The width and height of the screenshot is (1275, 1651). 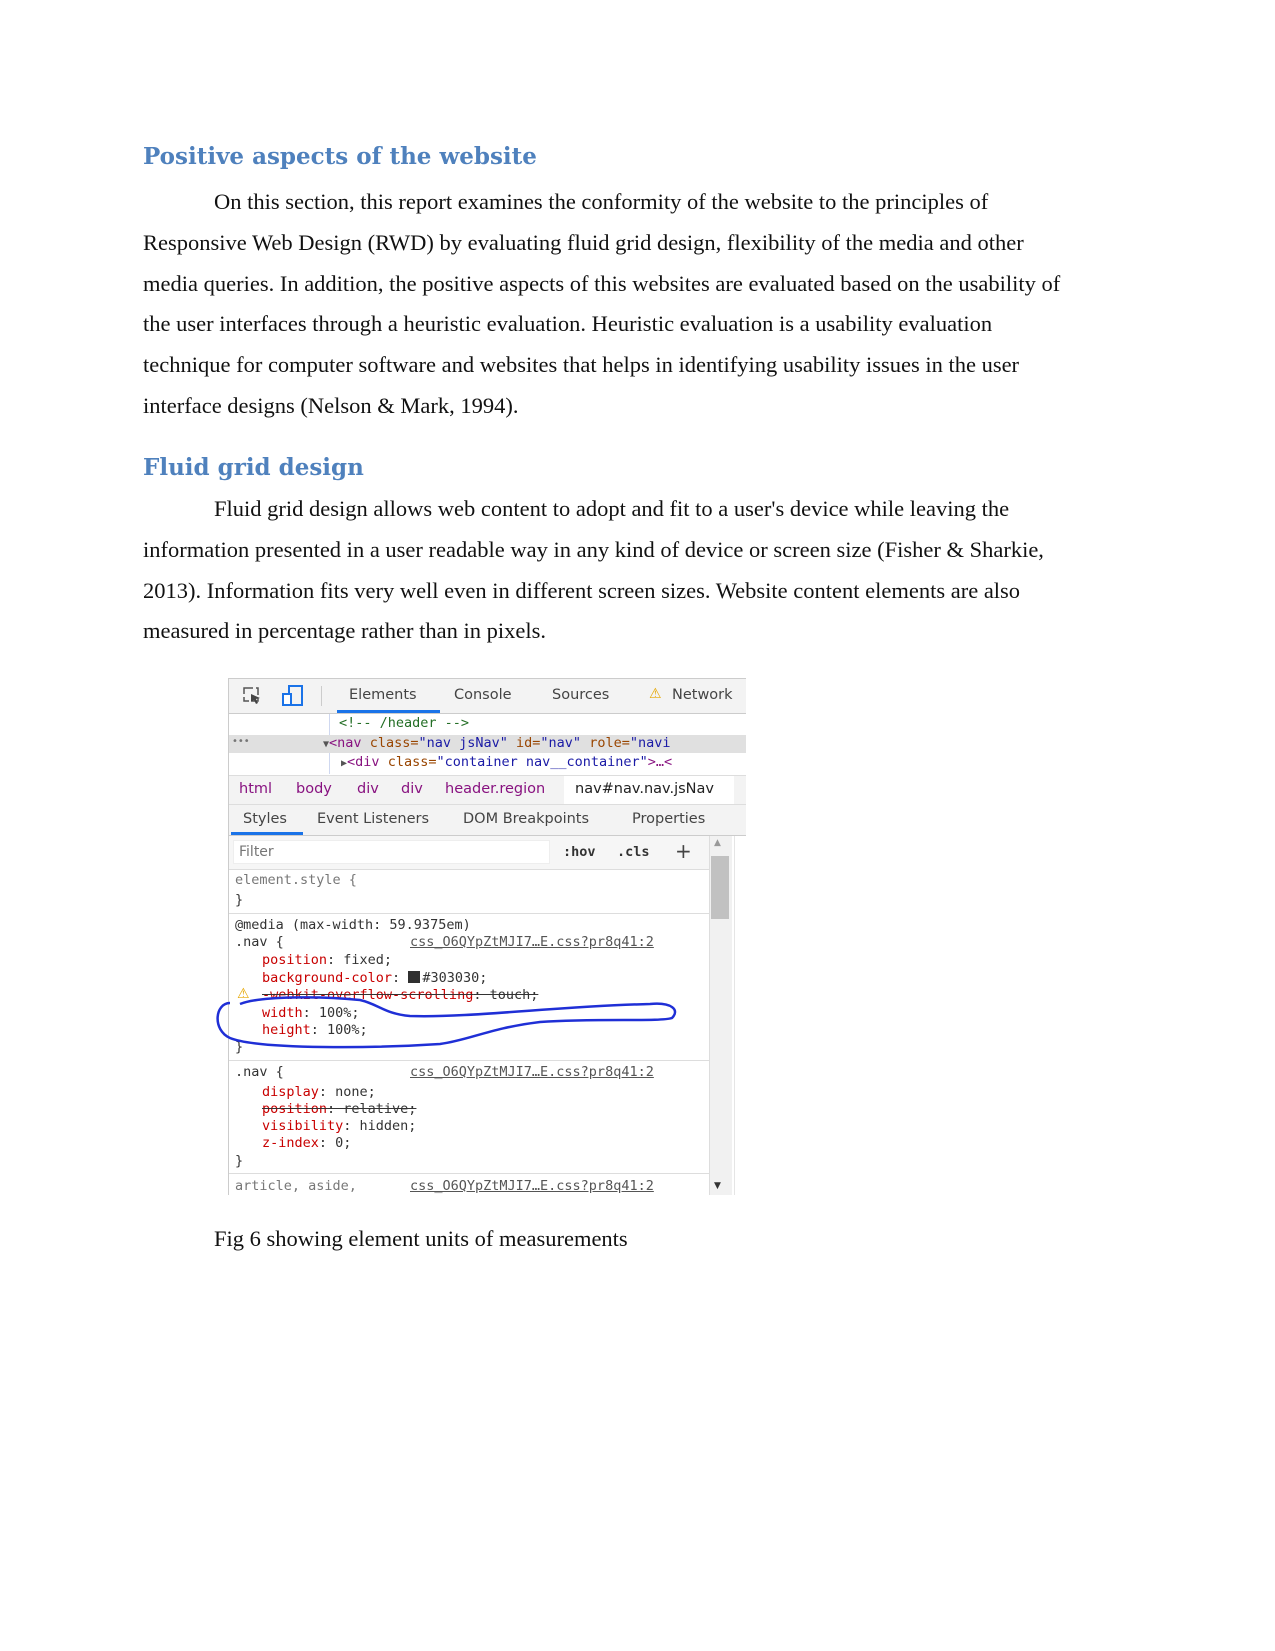 I want to click on device-toolbar-icon, so click(x=293, y=696).